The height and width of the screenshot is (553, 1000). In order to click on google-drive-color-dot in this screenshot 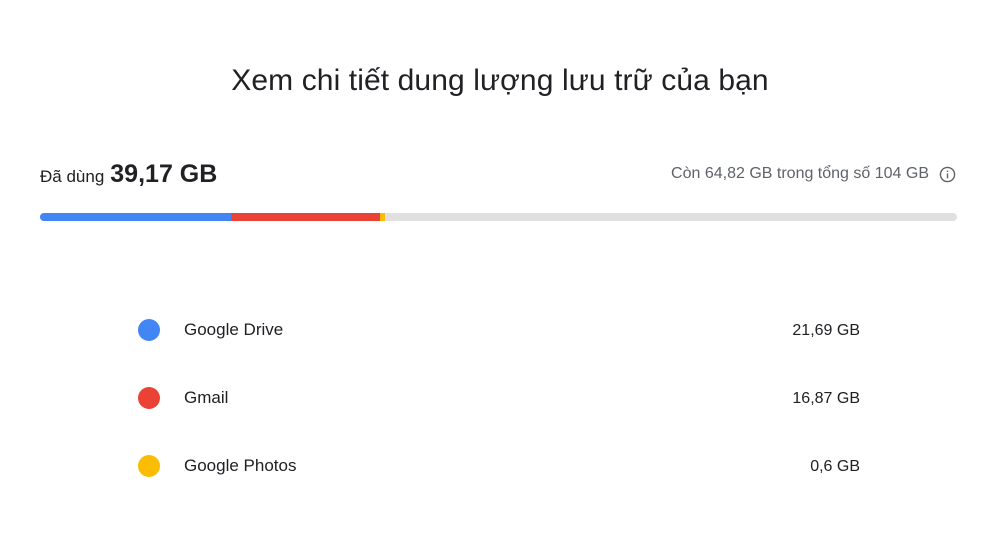, I will do `click(149, 330)`.